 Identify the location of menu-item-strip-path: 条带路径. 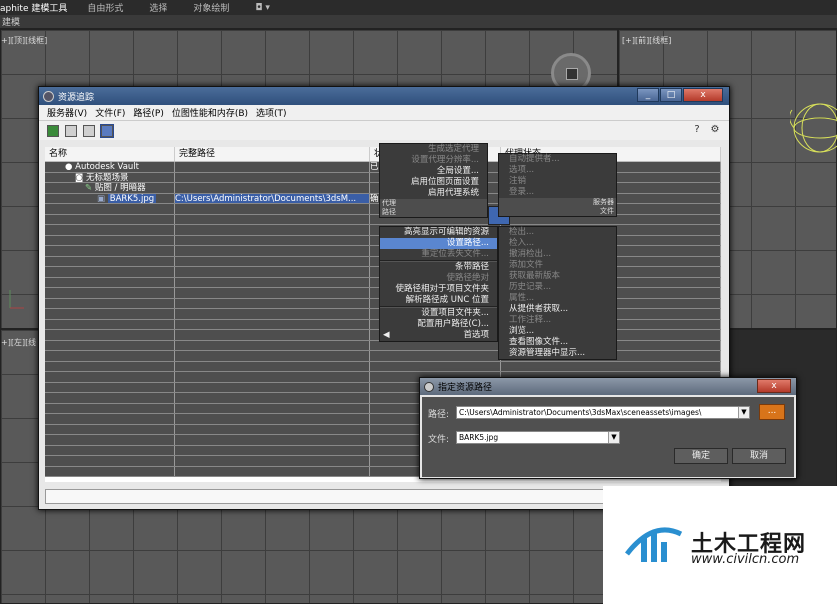
(438, 267).